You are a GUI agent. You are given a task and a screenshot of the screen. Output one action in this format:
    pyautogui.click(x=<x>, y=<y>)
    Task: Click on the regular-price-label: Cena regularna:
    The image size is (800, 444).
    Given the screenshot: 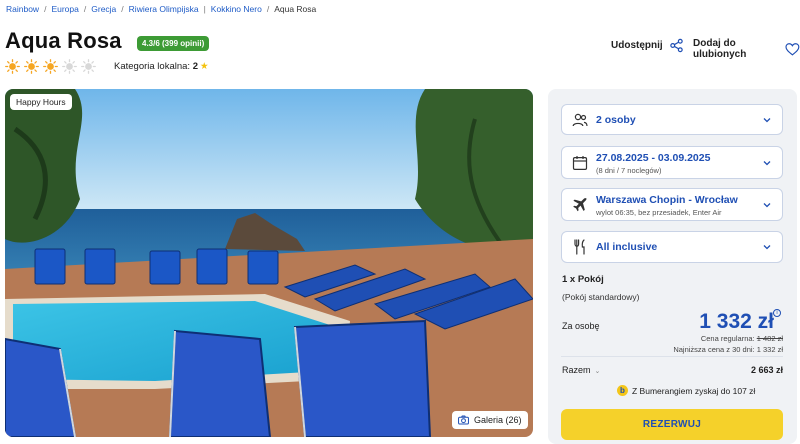 What is the action you would take?
    pyautogui.click(x=727, y=338)
    